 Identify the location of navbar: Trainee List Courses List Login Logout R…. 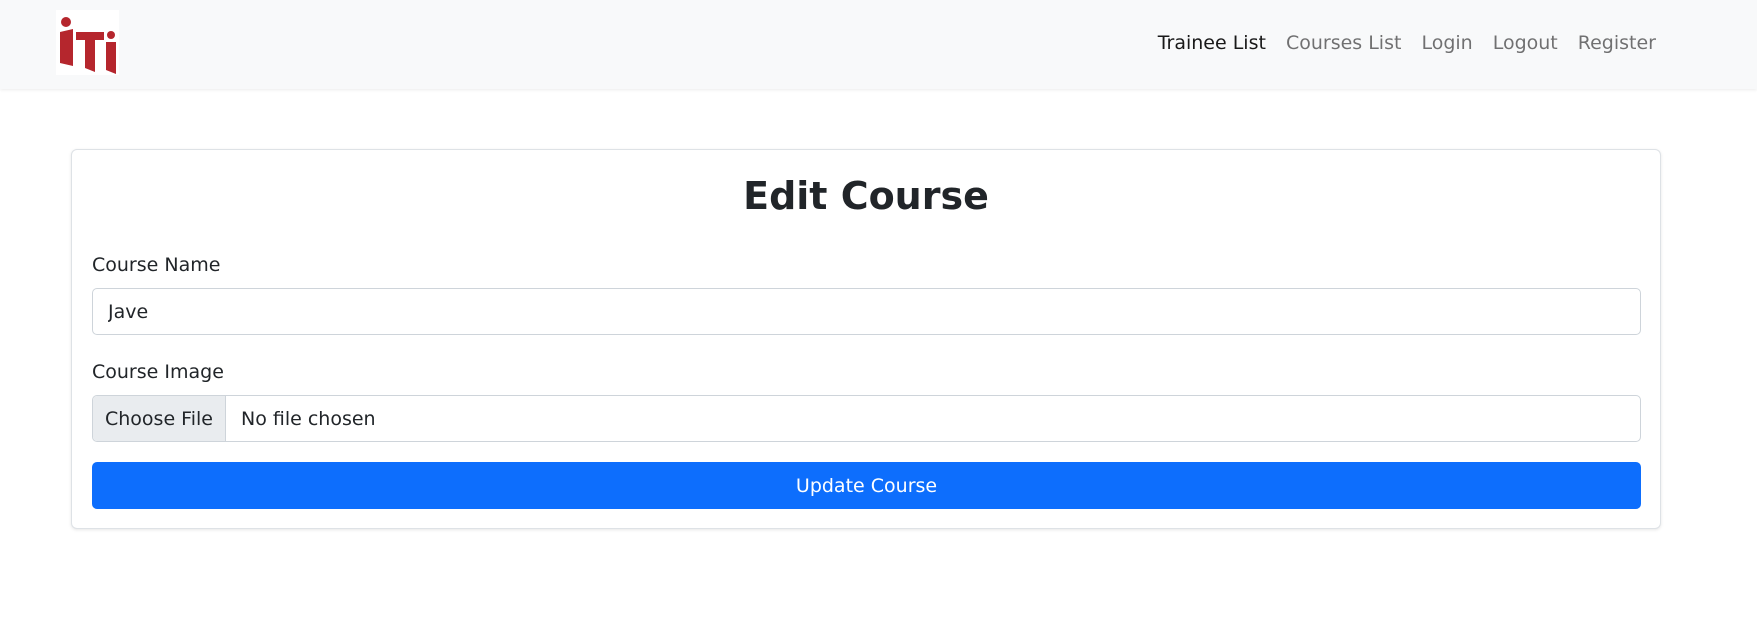
(878, 44).